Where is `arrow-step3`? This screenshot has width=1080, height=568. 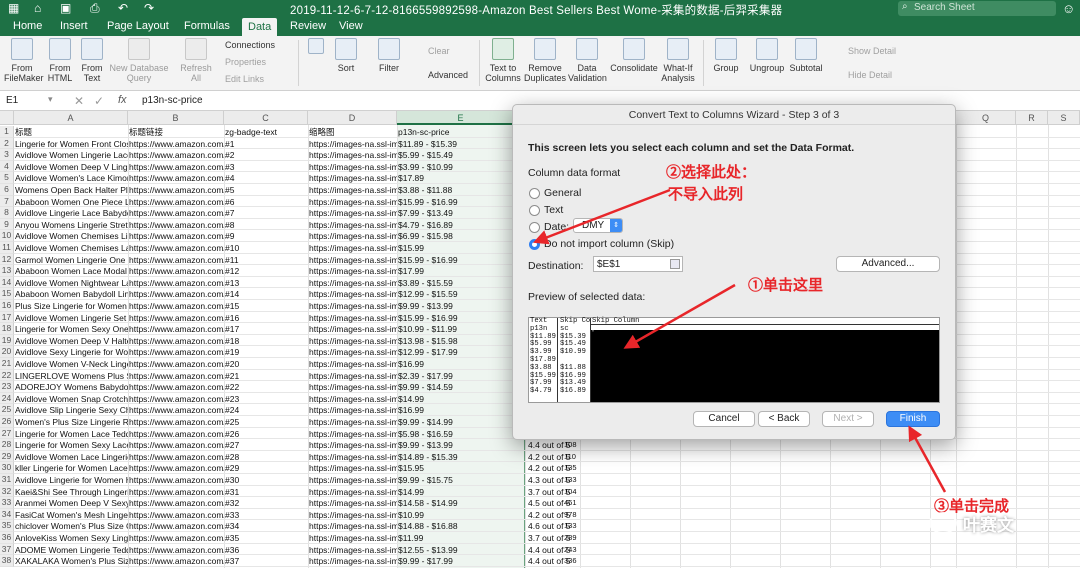 arrow-step3 is located at coordinates (927, 459).